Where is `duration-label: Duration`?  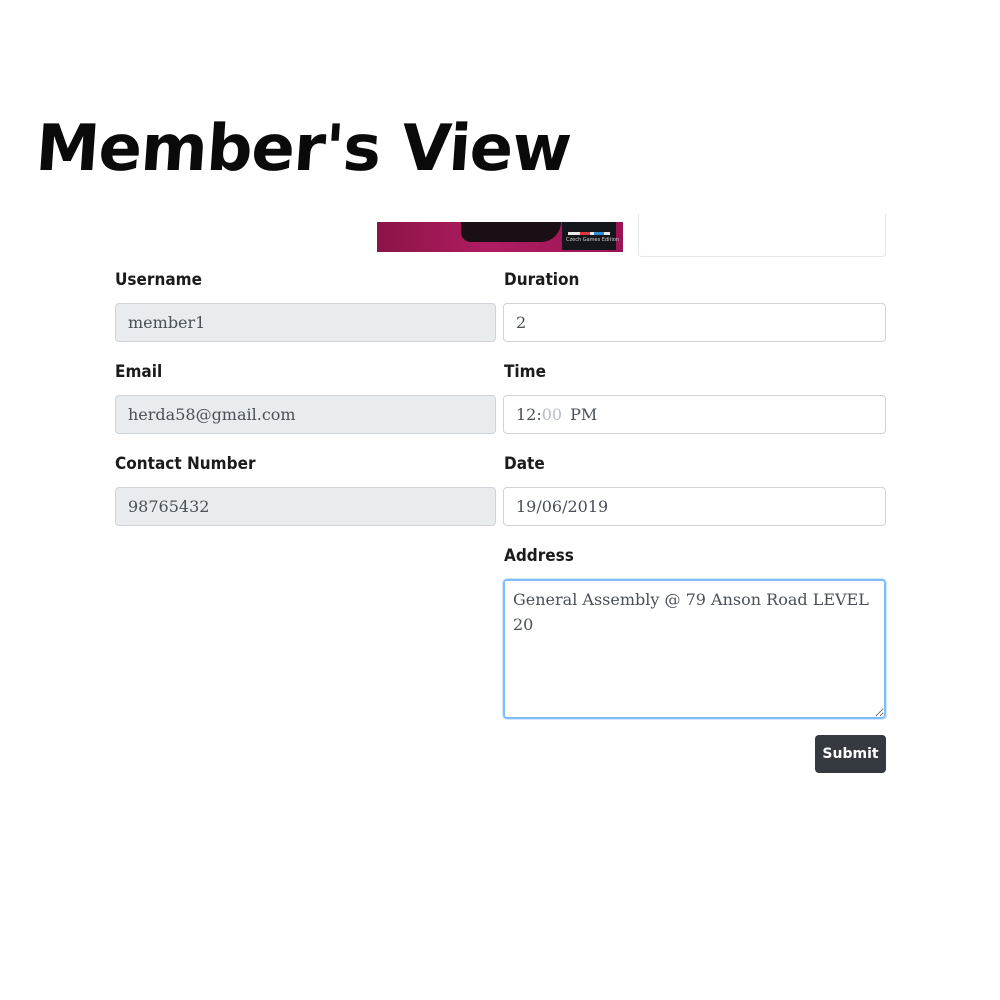 duration-label: Duration is located at coordinates (542, 280).